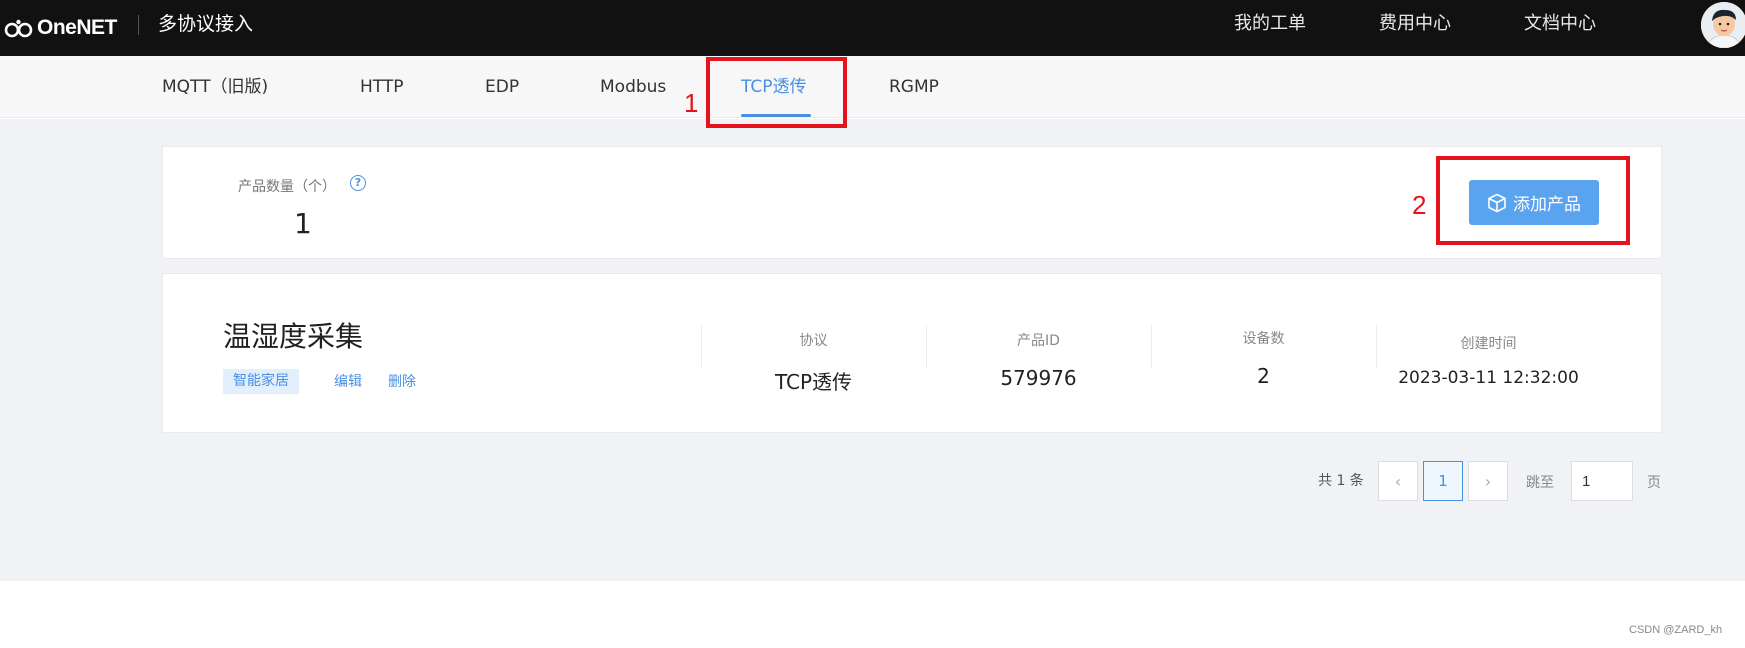 The image size is (1745, 648). I want to click on protocol-value: TCP透传, so click(813, 382).